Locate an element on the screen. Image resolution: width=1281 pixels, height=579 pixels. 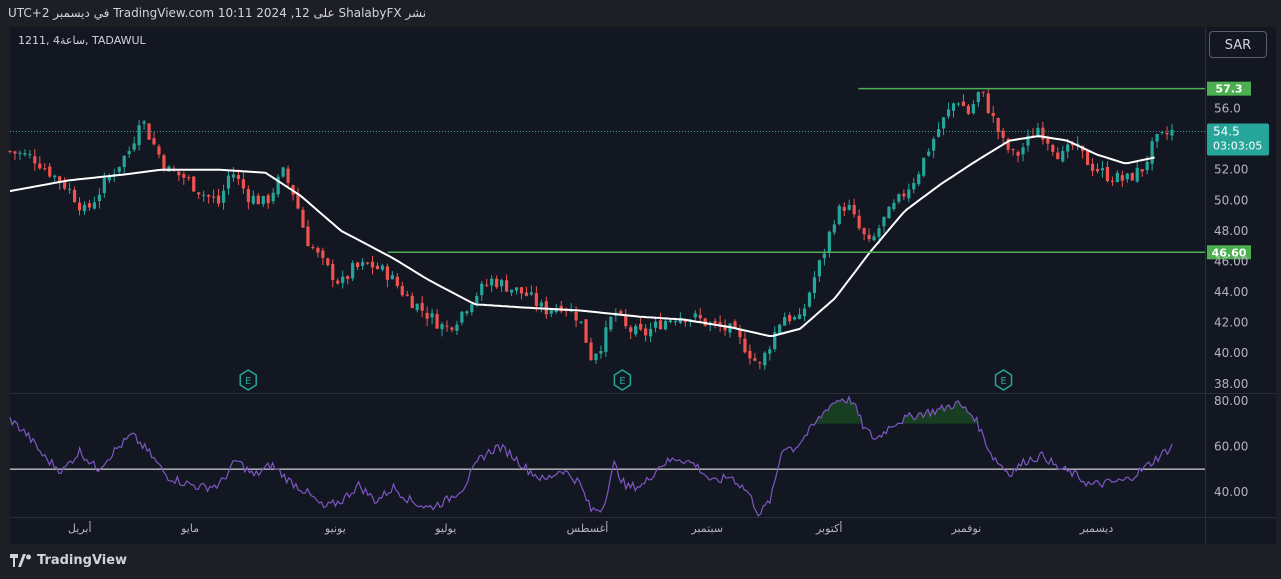
currency-button: SAR is located at coordinates (1238, 44).